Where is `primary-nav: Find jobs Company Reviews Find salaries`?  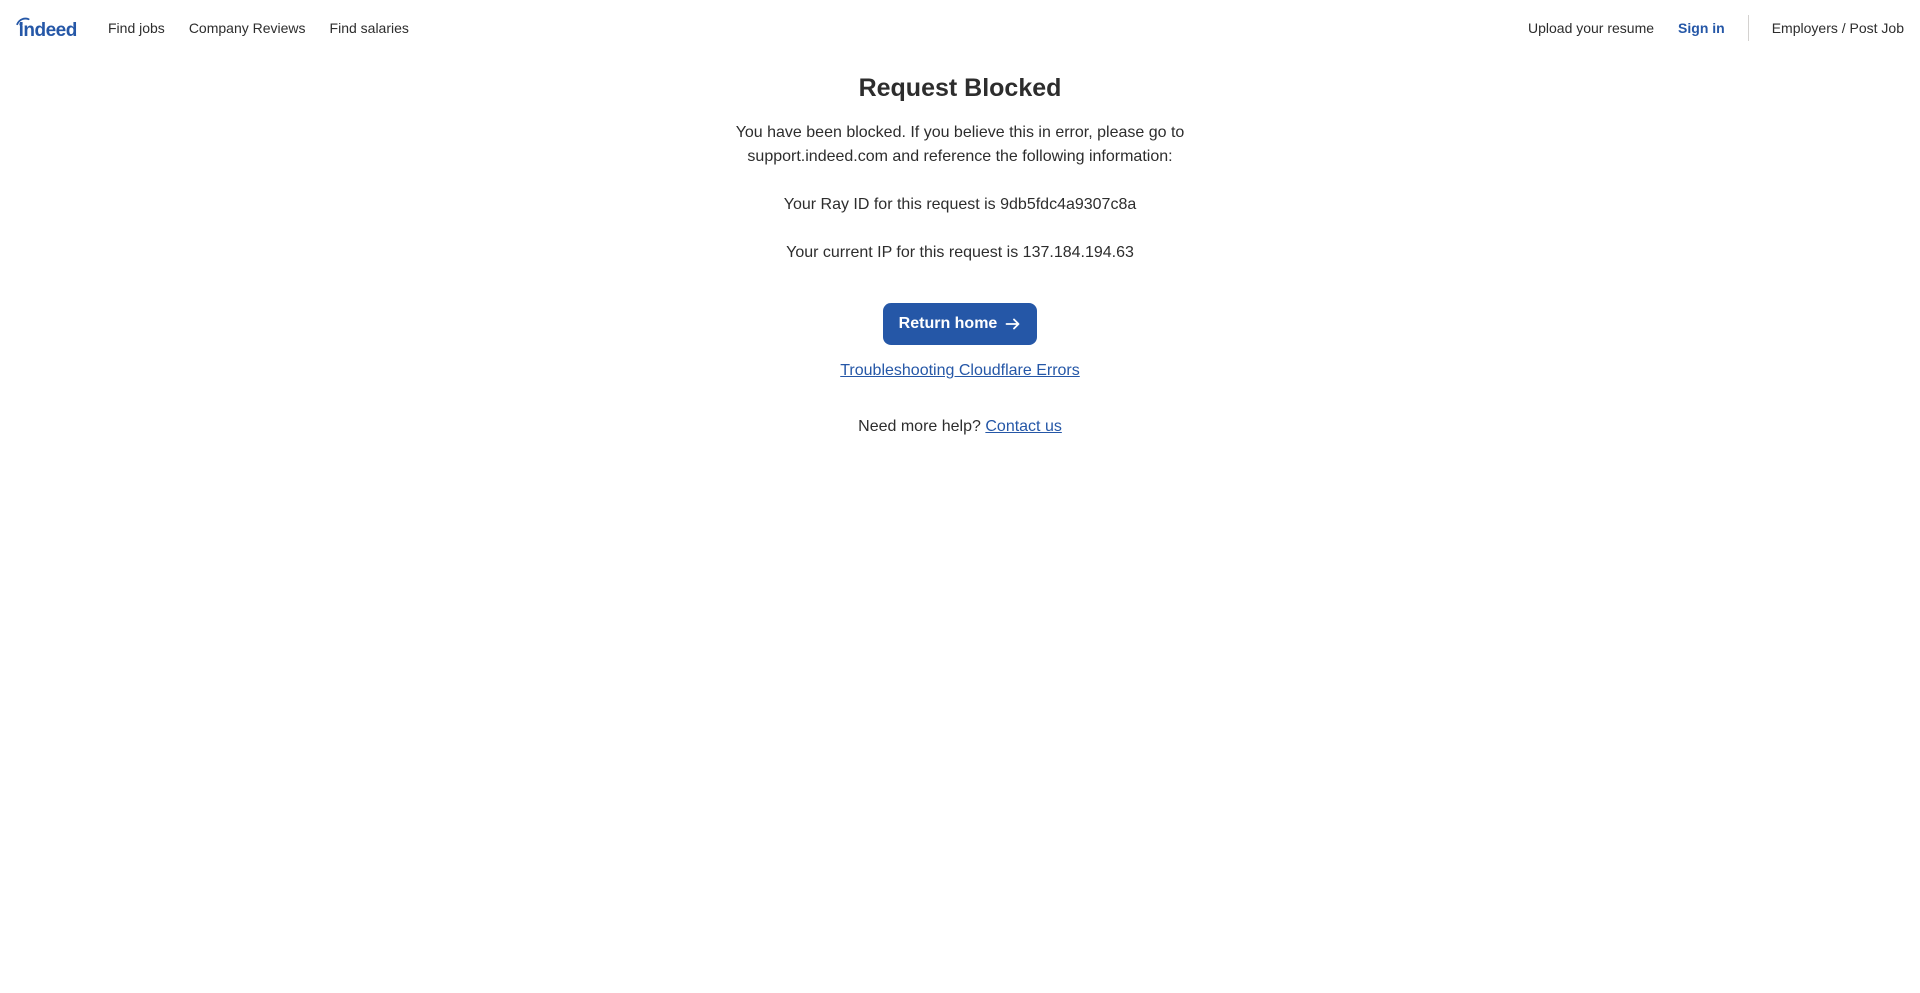 primary-nav: Find jobs Company Reviews Find salaries is located at coordinates (258, 28).